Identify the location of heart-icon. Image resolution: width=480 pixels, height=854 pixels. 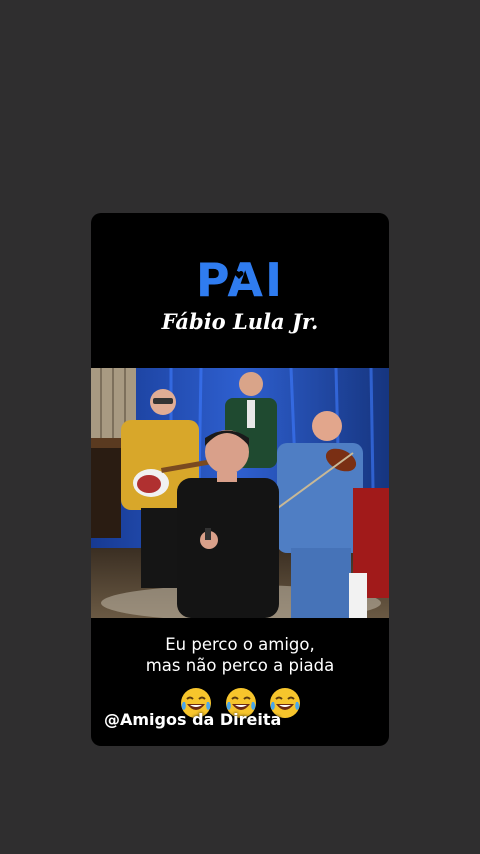
(239, 275).